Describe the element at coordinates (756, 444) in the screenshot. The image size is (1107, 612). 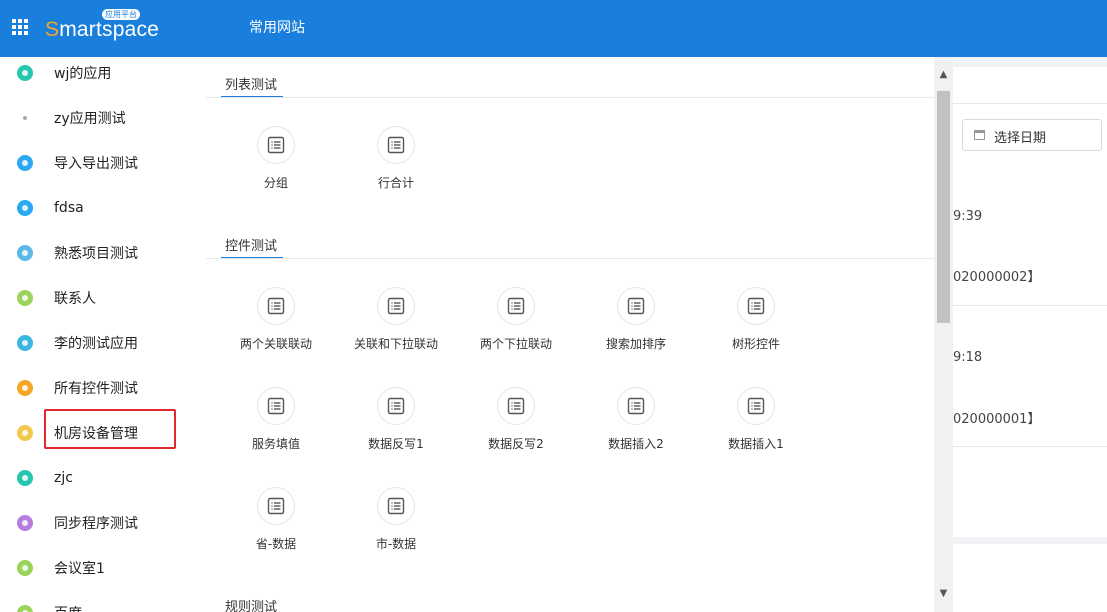
I see `tile-label: 数据插入1` at that location.